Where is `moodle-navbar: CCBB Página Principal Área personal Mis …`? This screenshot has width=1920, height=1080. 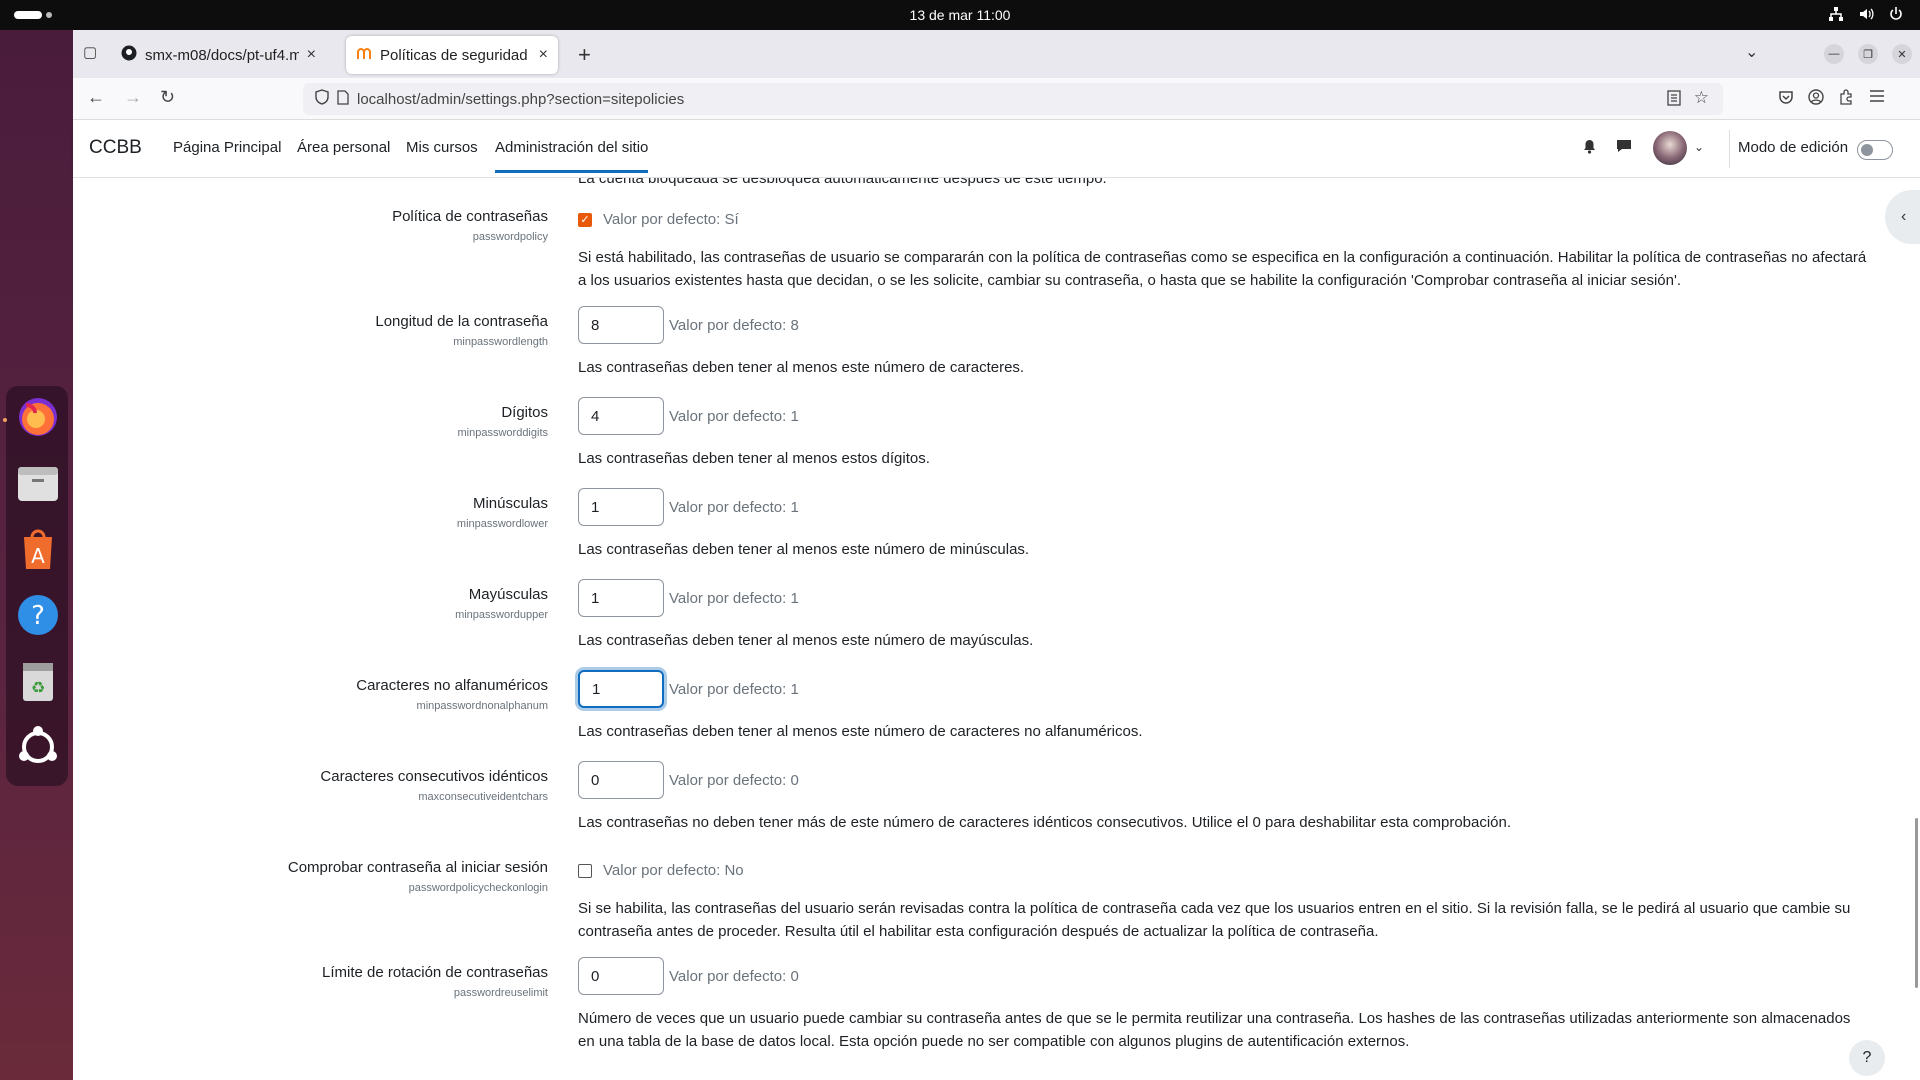 moodle-navbar: CCBB Página Principal Área personal Mis … is located at coordinates (996, 149).